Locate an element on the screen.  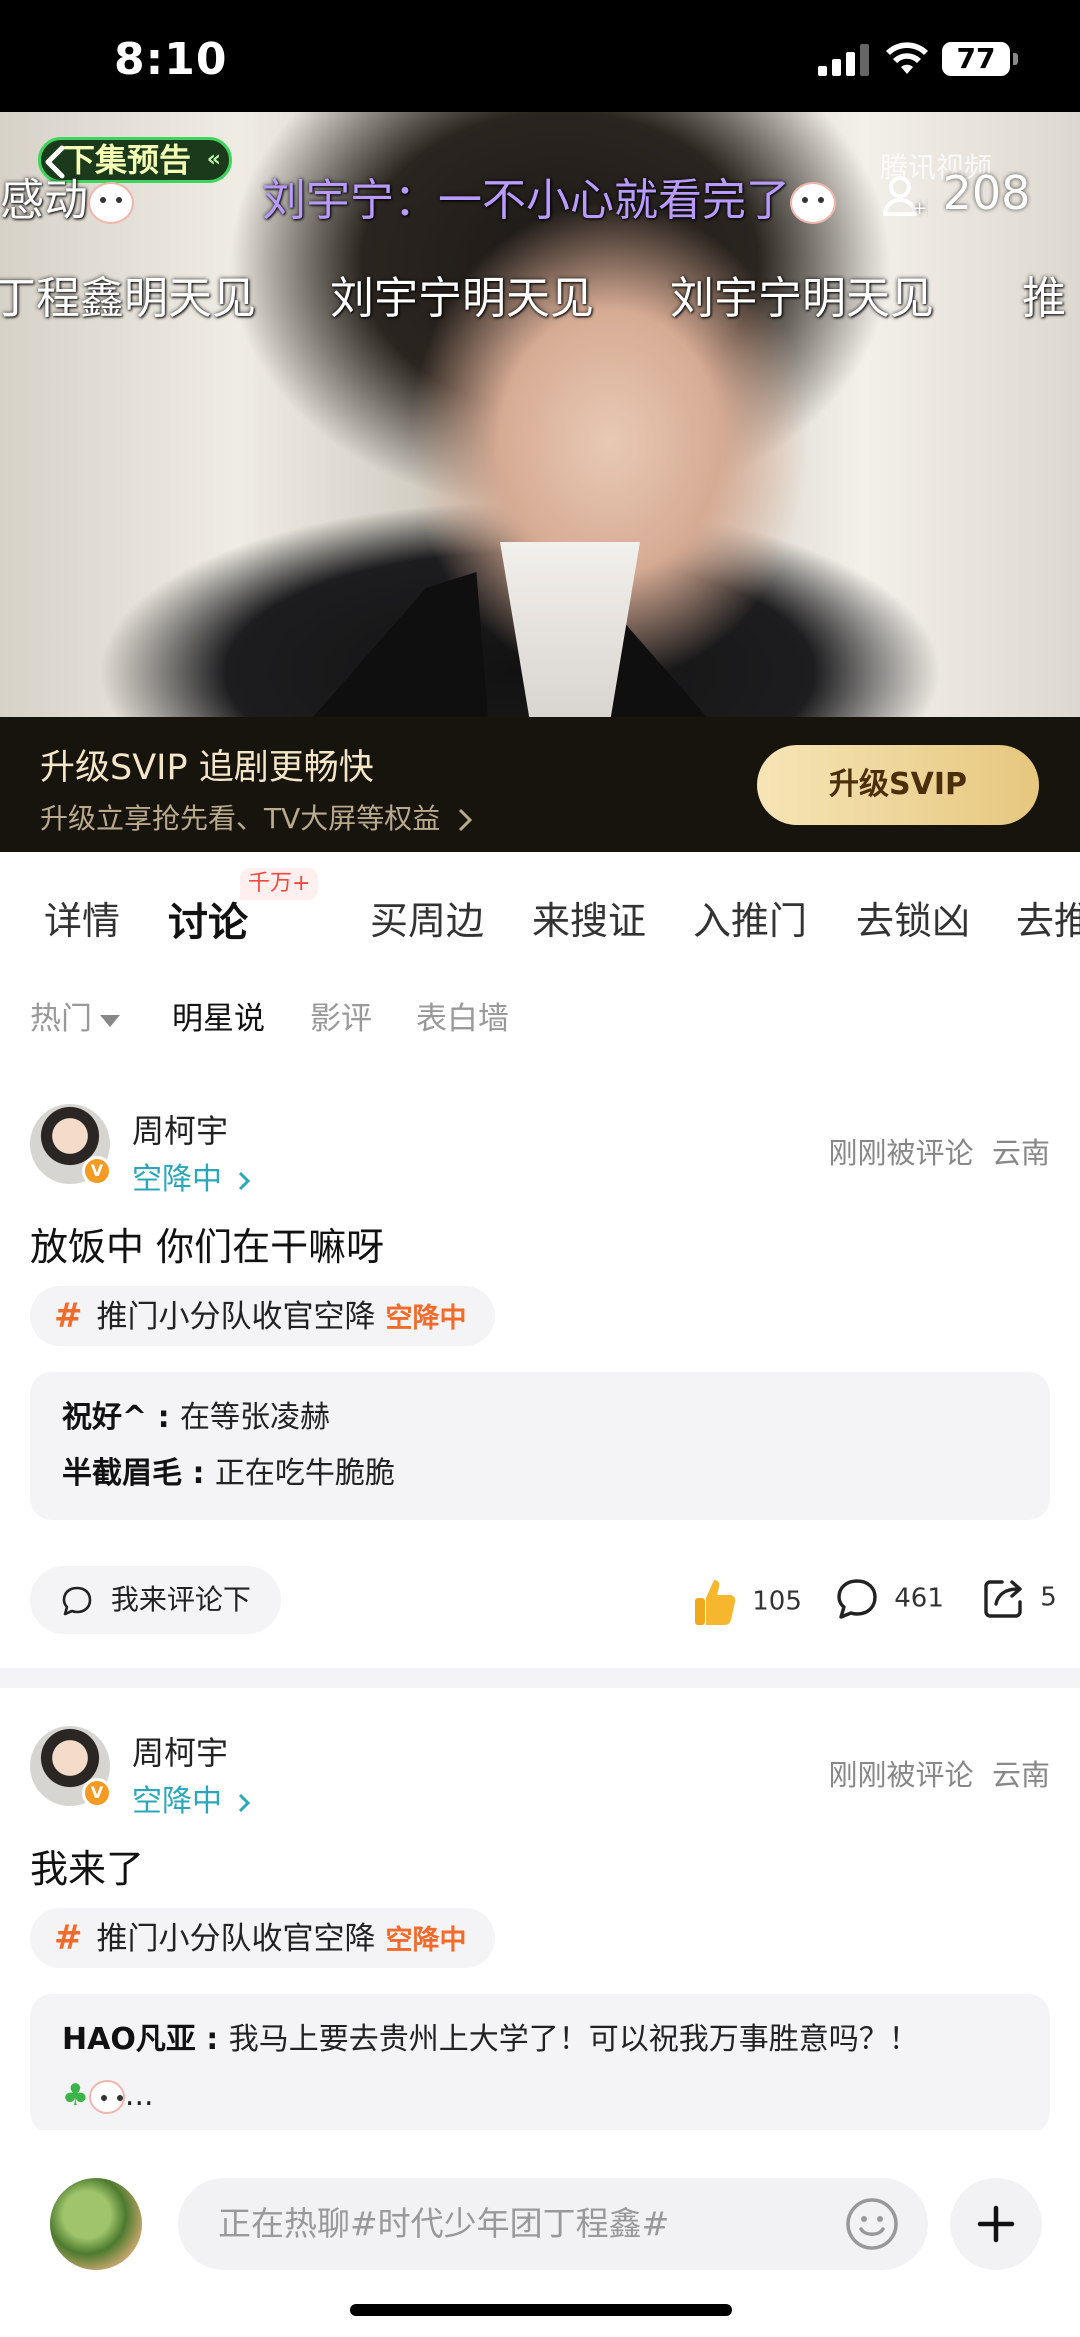
svg-text: +1 is located at coordinates (920, 208).